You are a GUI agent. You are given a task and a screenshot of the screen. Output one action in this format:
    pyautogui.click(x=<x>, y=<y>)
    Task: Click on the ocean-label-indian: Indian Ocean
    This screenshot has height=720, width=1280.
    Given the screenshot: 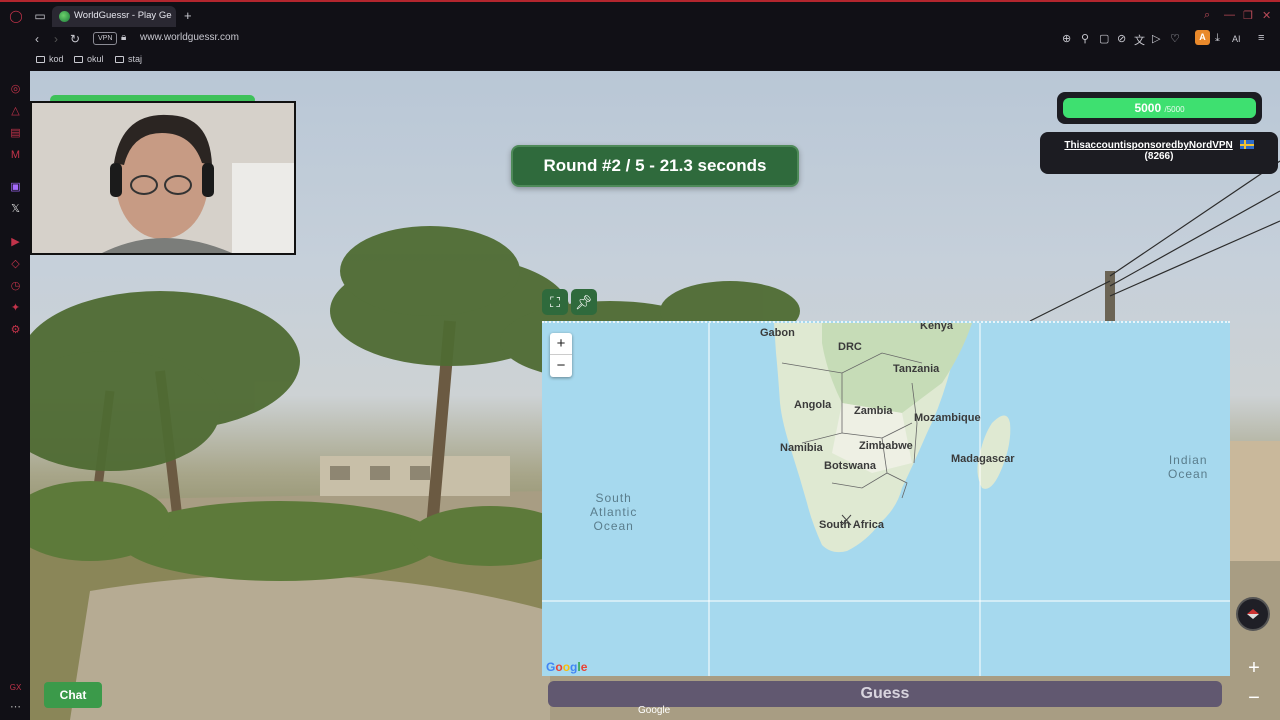 What is the action you would take?
    pyautogui.click(x=1188, y=467)
    